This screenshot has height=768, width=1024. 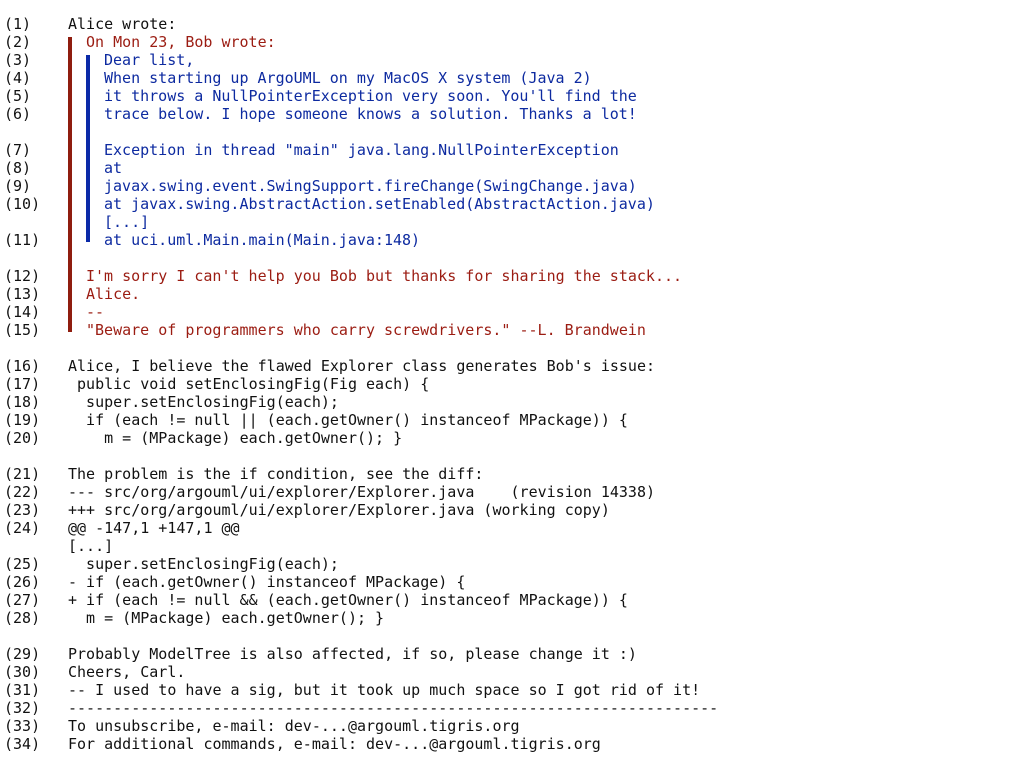 What do you see at coordinates (512, 438) in the screenshot?
I see `email-line: (20) m = (MPackage) each.getOwner(); }` at bounding box center [512, 438].